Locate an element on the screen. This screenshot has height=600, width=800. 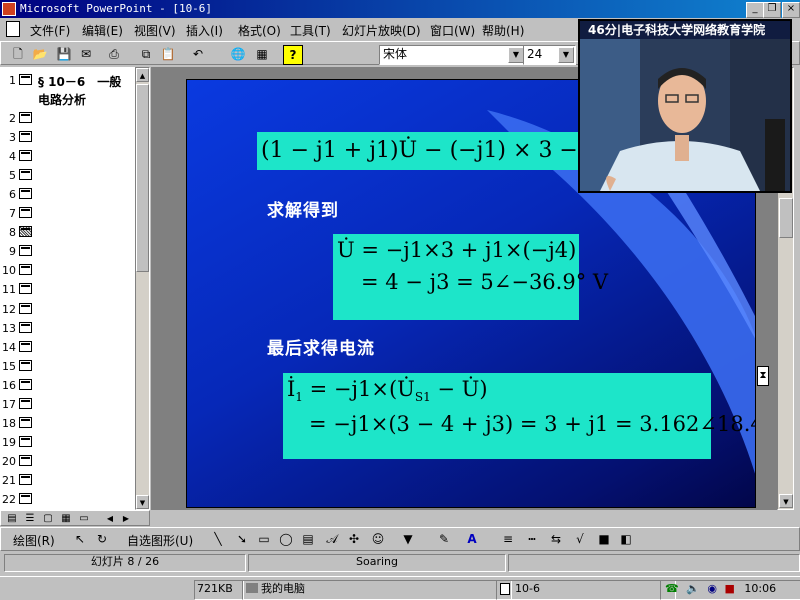
taskbar-document: 10-6 is located at coordinates (586, 590).